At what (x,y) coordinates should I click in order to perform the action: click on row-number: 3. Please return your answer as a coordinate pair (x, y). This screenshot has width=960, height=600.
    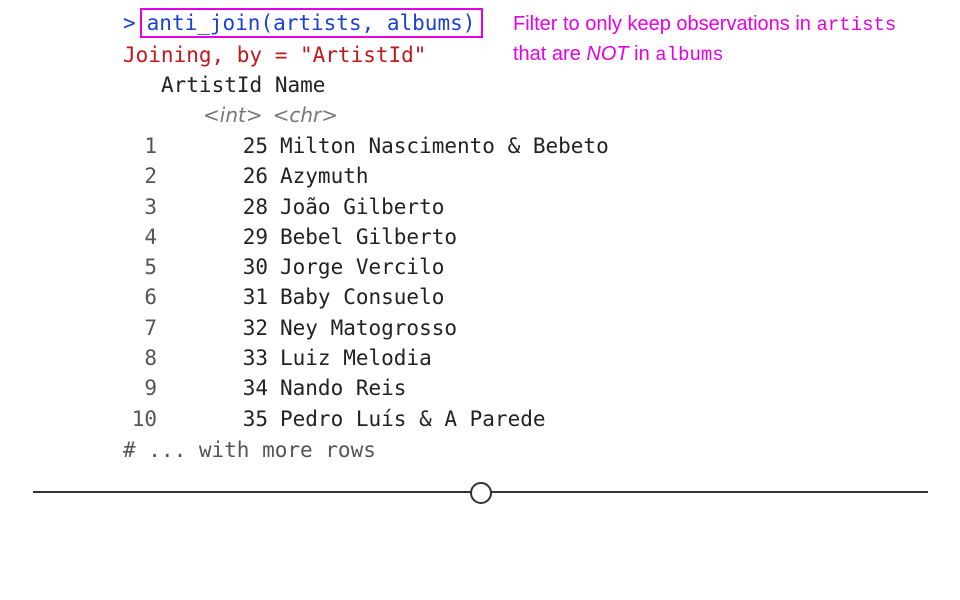
    Looking at the image, I should click on (150, 206).